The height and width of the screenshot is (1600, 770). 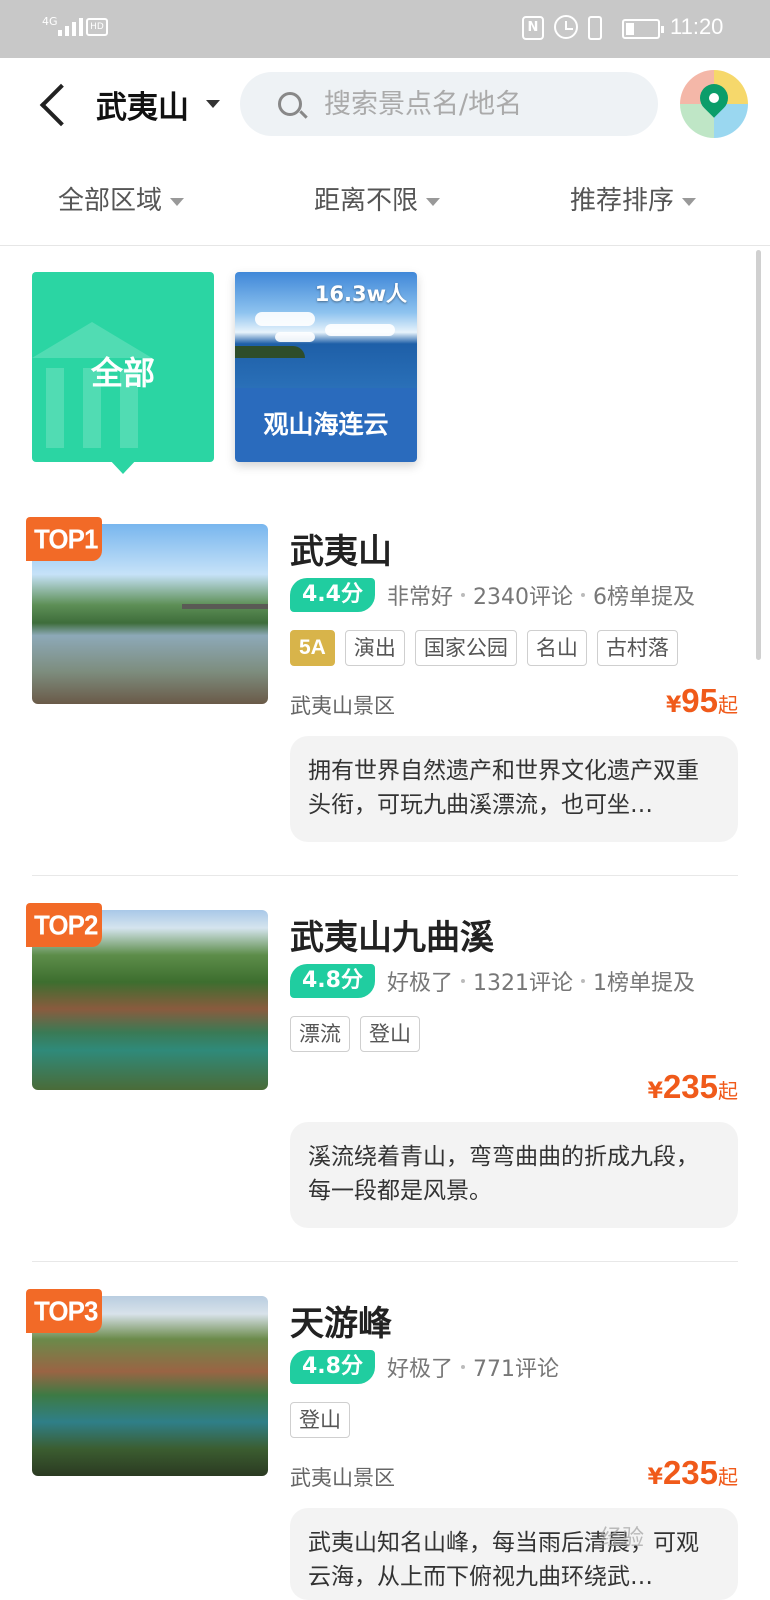 I want to click on tag-list: 登山, so click(x=320, y=1420).